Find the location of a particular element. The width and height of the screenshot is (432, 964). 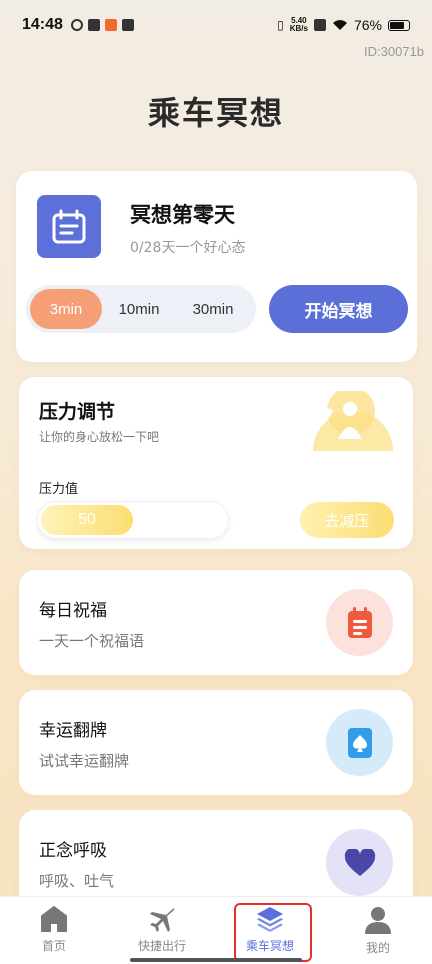

battery-percent: 76% is located at coordinates (367, 25).